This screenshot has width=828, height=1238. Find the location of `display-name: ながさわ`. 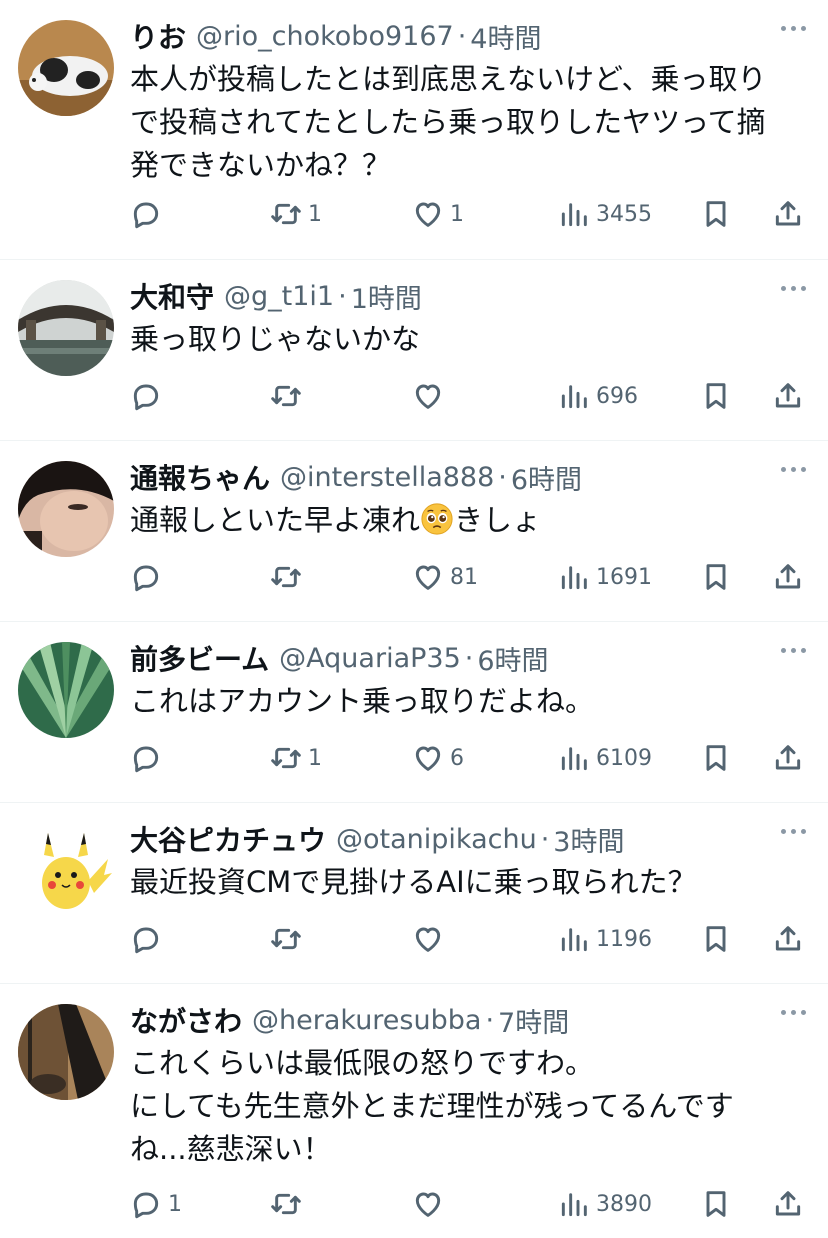

display-name: ながさわ is located at coordinates (186, 1020).